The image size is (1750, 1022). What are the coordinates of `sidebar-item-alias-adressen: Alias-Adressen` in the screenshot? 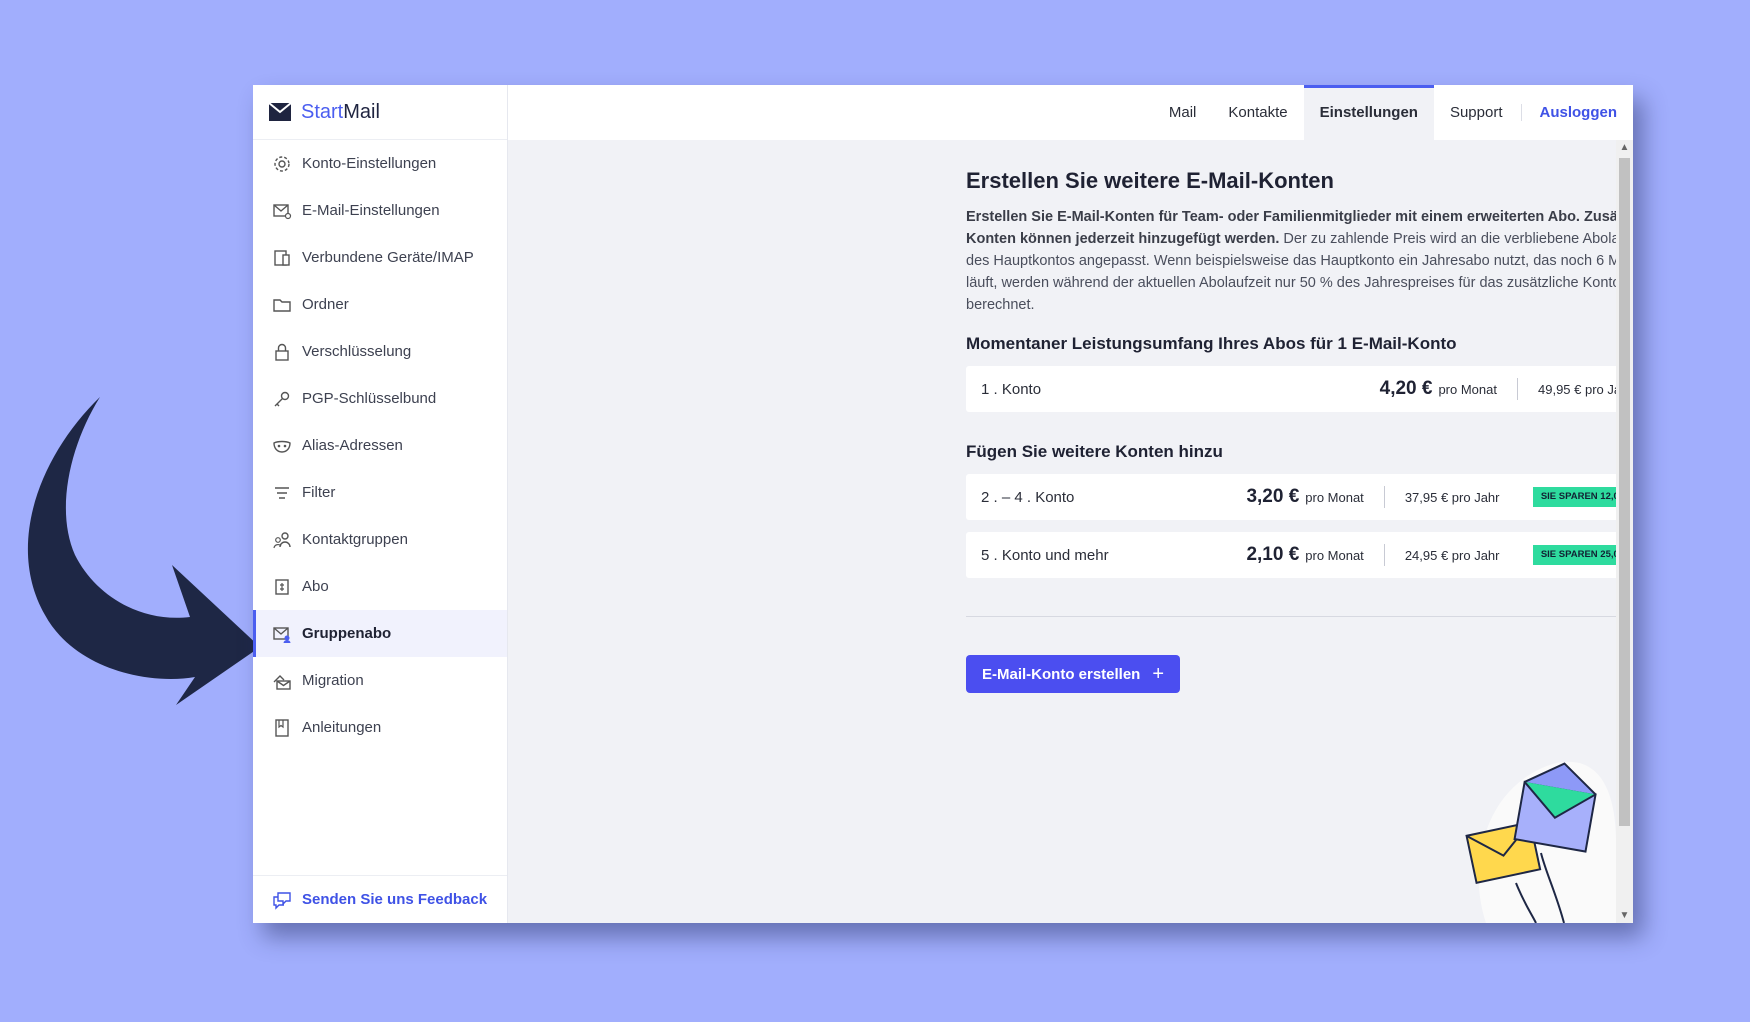 It's located at (380, 445).